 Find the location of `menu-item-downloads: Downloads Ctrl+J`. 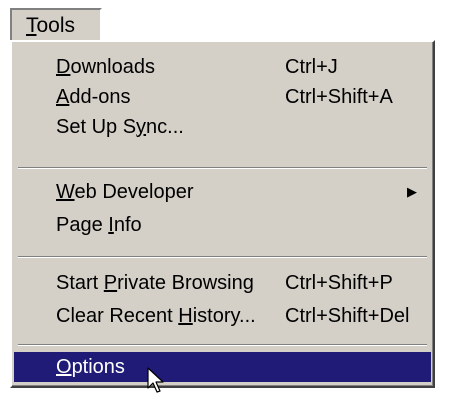

menu-item-downloads: Downloads Ctrl+J is located at coordinates (222, 67).